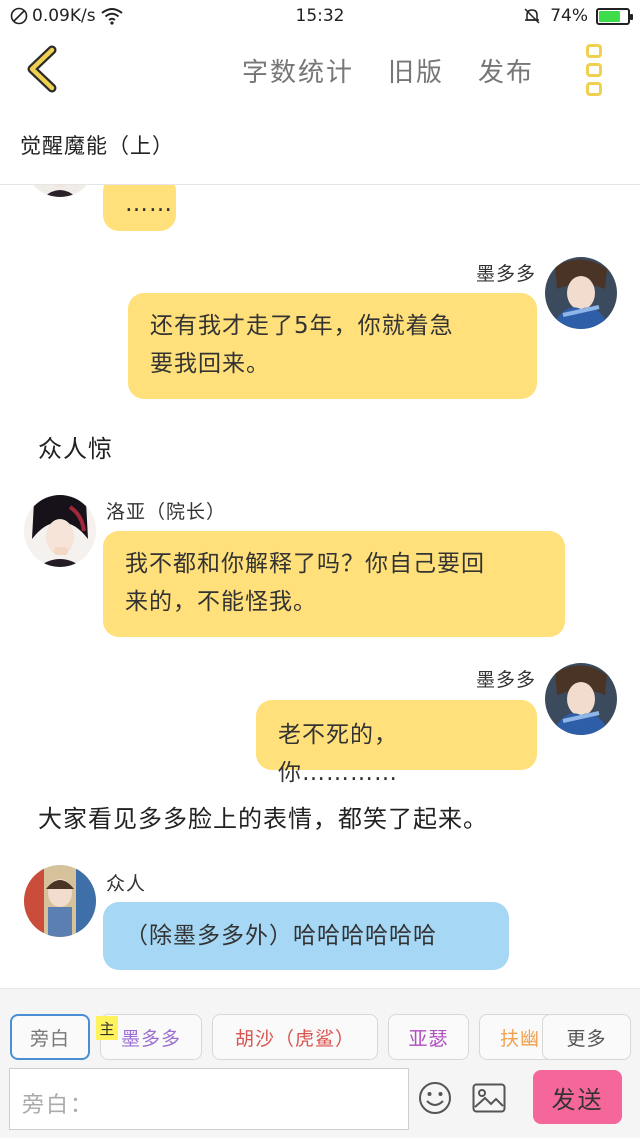 The image size is (640, 1138). I want to click on message-line: 我不都和你解释了吗？你自己要回, so click(305, 564).